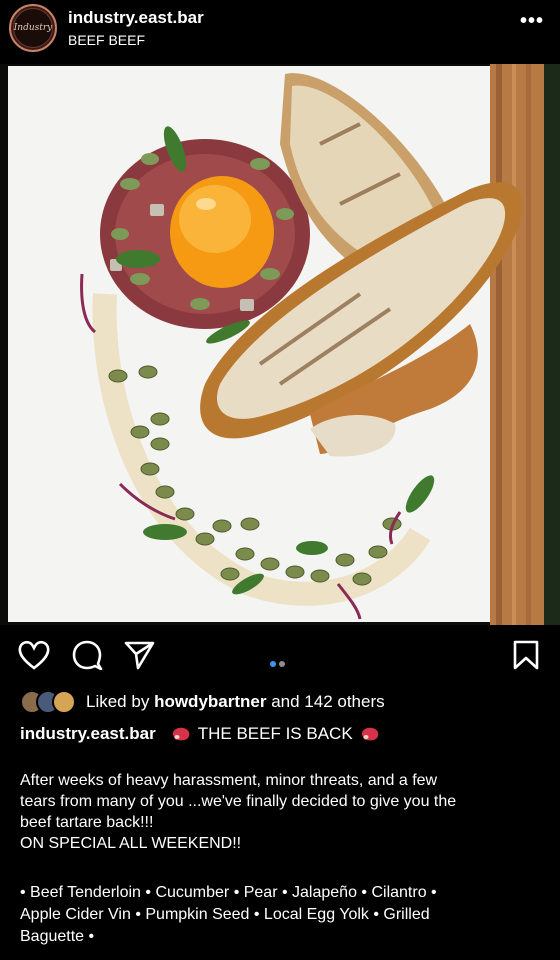 This screenshot has height=960, width=560. What do you see at coordinates (57, 936) in the screenshot?
I see `ingredients-line: Baguette •` at bounding box center [57, 936].